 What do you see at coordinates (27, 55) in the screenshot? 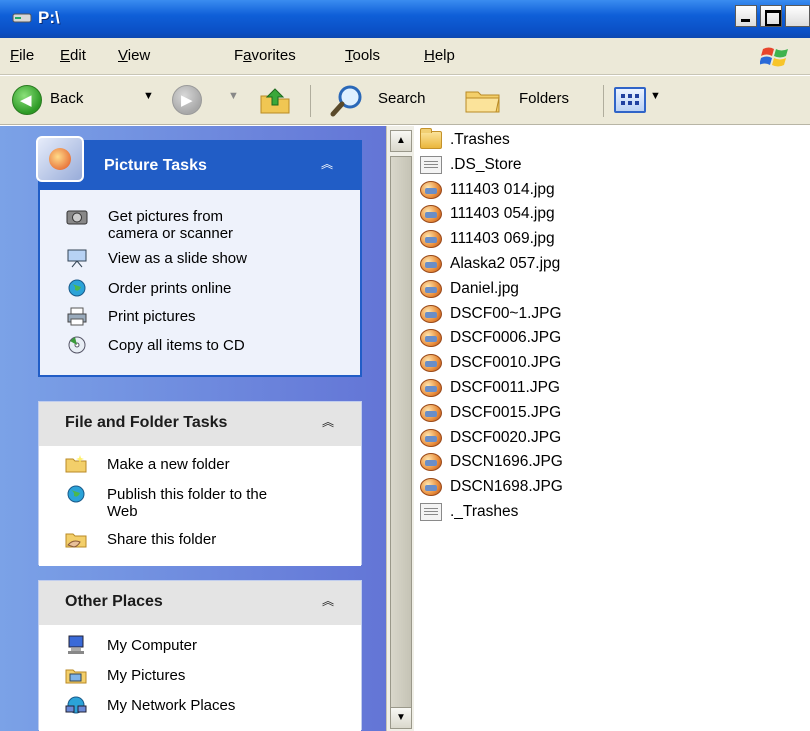
I see `menu-label: ile` at bounding box center [27, 55].